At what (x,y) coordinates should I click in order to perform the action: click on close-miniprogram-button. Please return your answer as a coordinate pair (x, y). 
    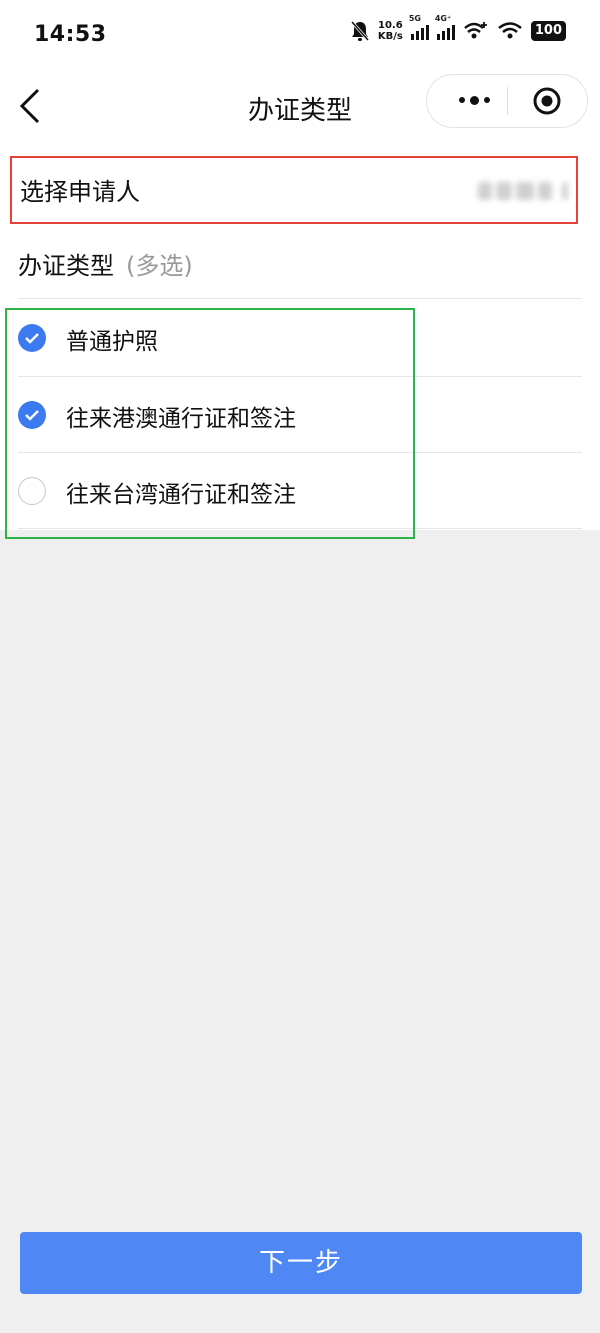
    Looking at the image, I should click on (547, 101).